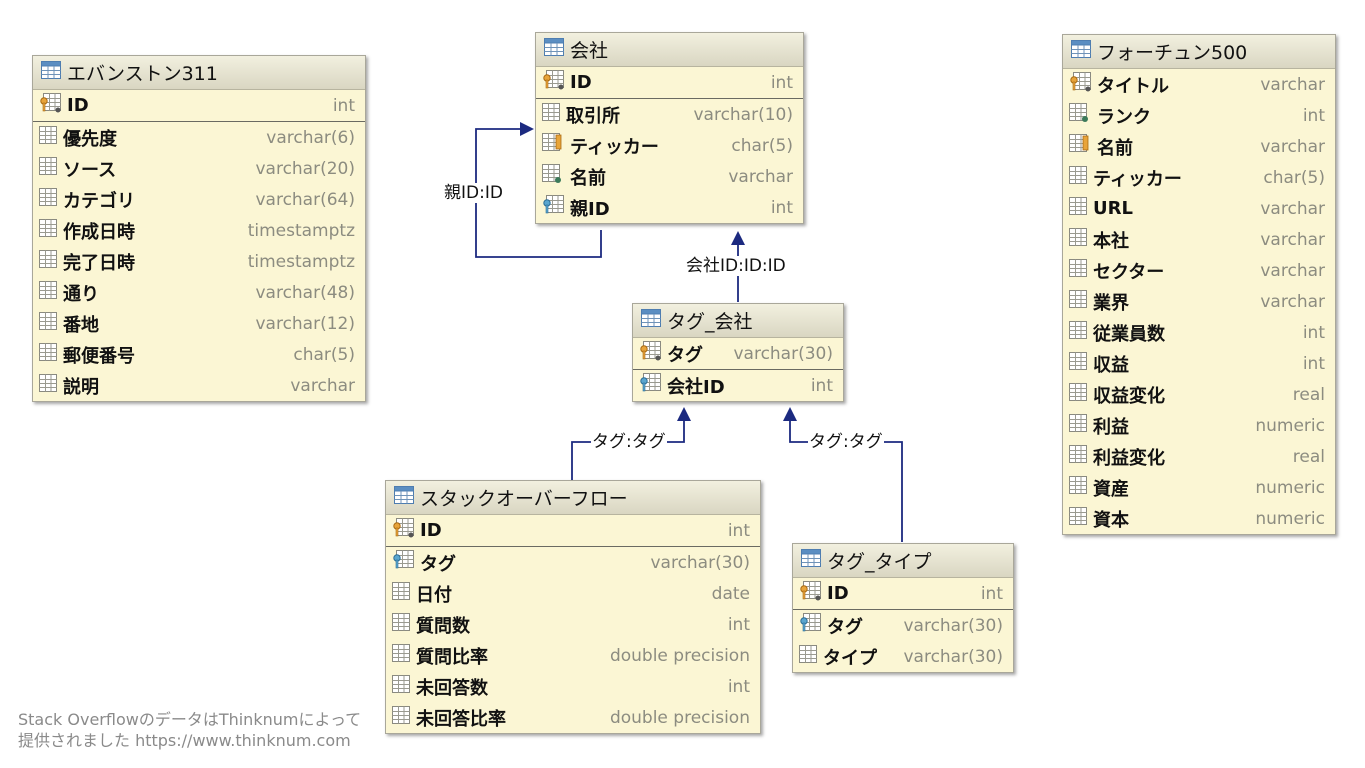 This screenshot has width=1365, height=768. Describe the element at coordinates (669, 114) in the screenshot. I see `column-row: 取引所 varchar(10)` at that location.